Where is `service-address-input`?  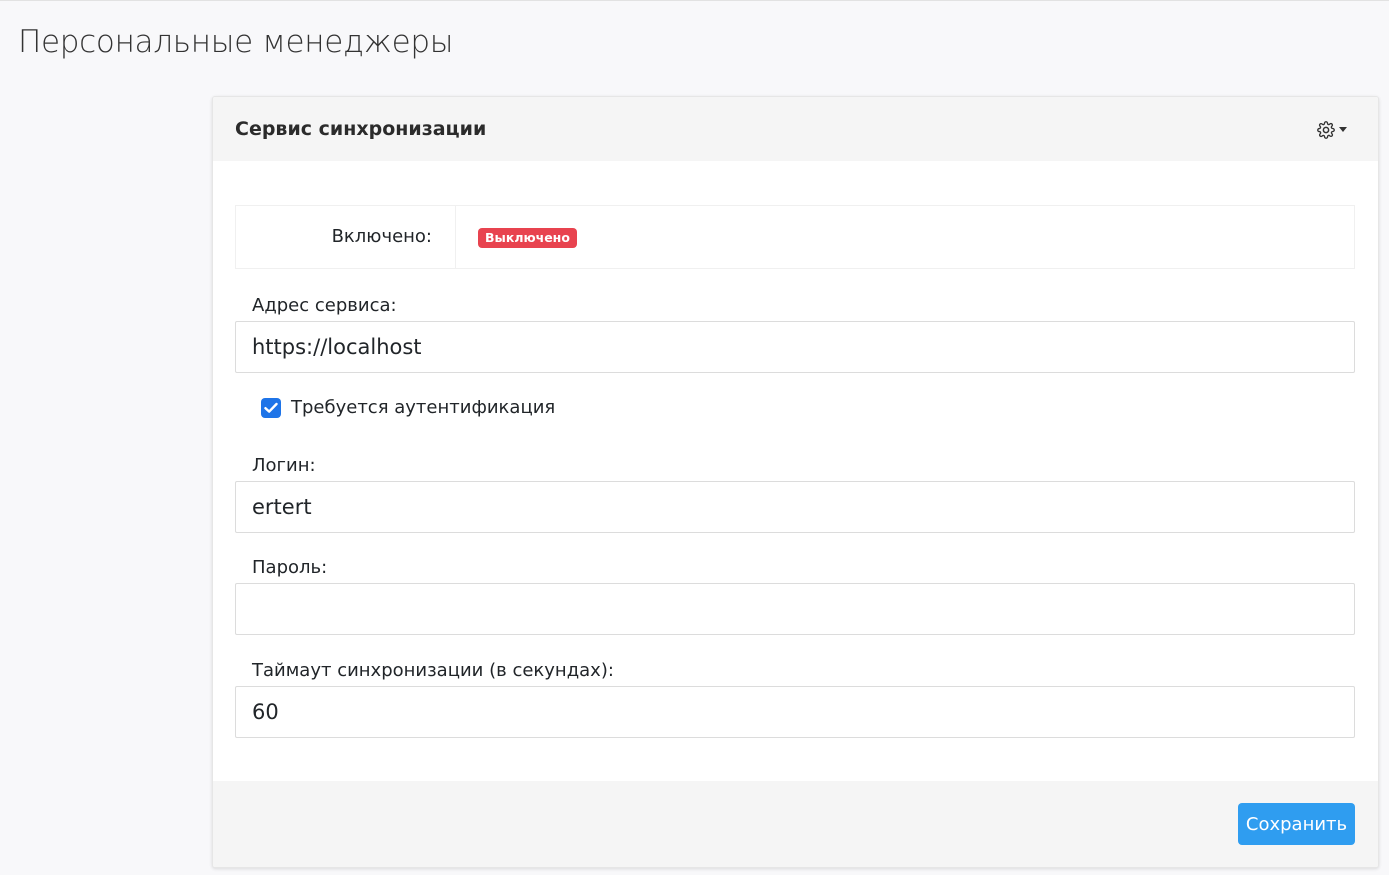
service-address-input is located at coordinates (795, 347).